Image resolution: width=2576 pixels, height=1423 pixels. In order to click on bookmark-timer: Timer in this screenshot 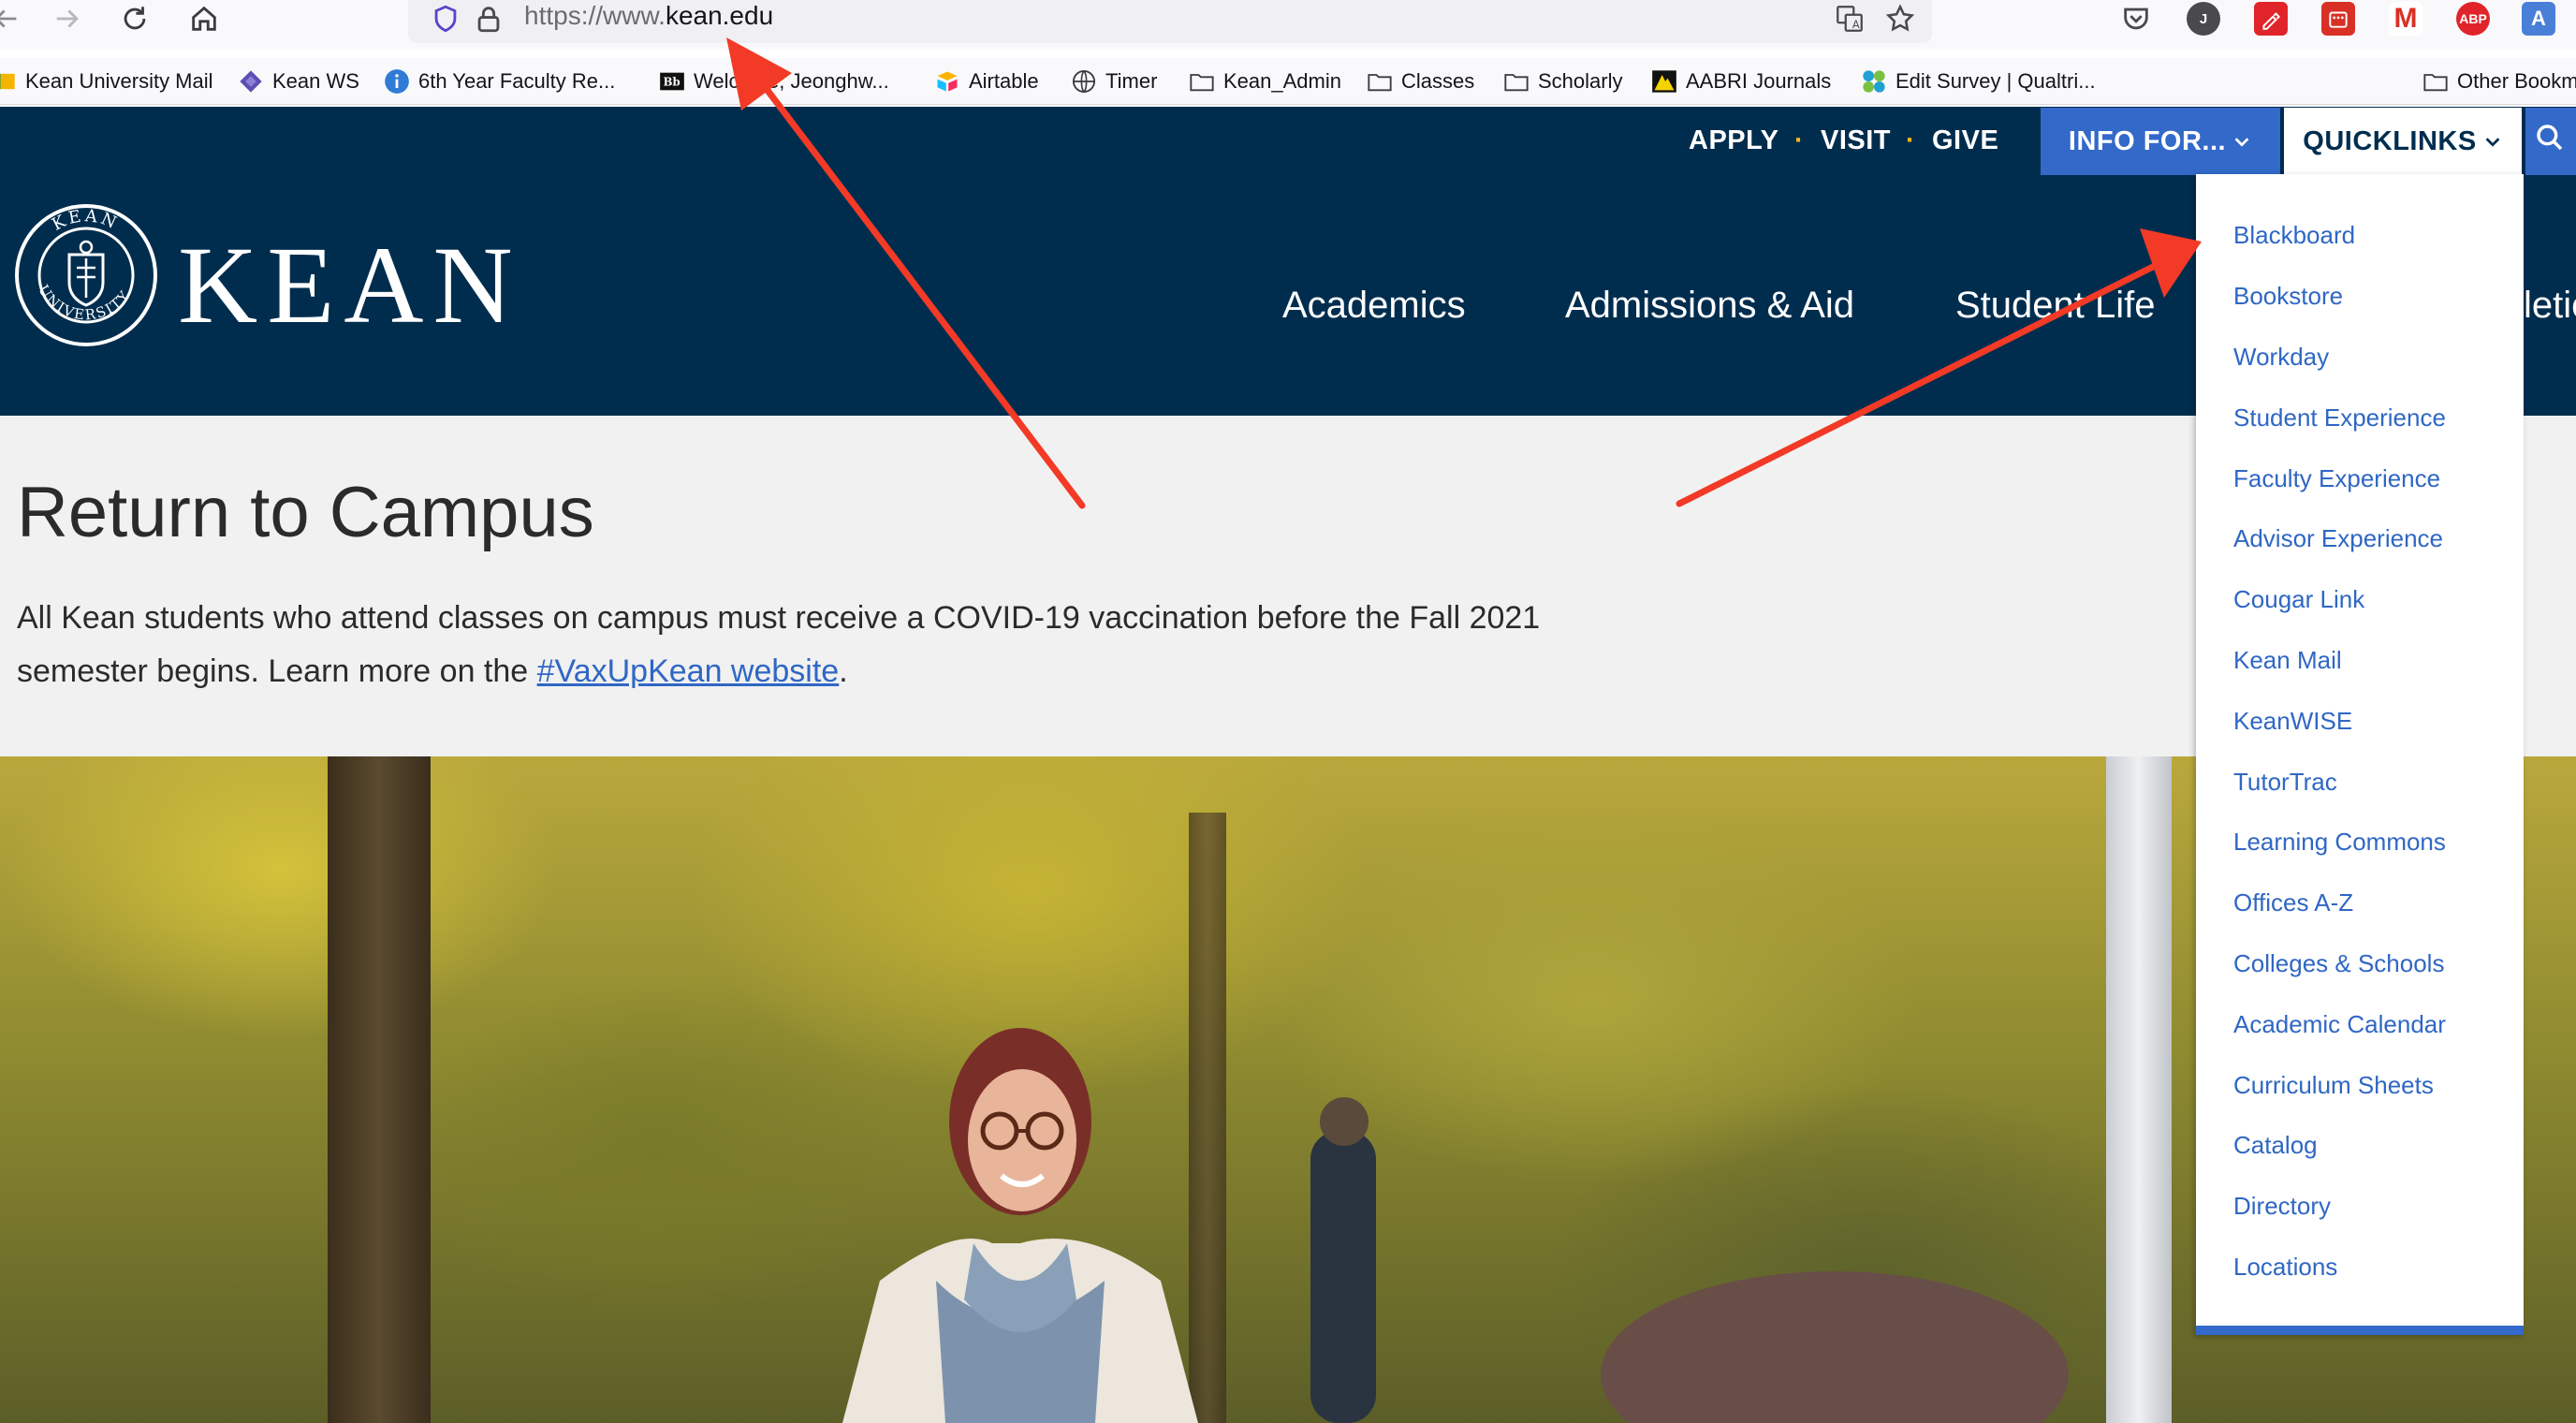, I will do `click(1114, 82)`.